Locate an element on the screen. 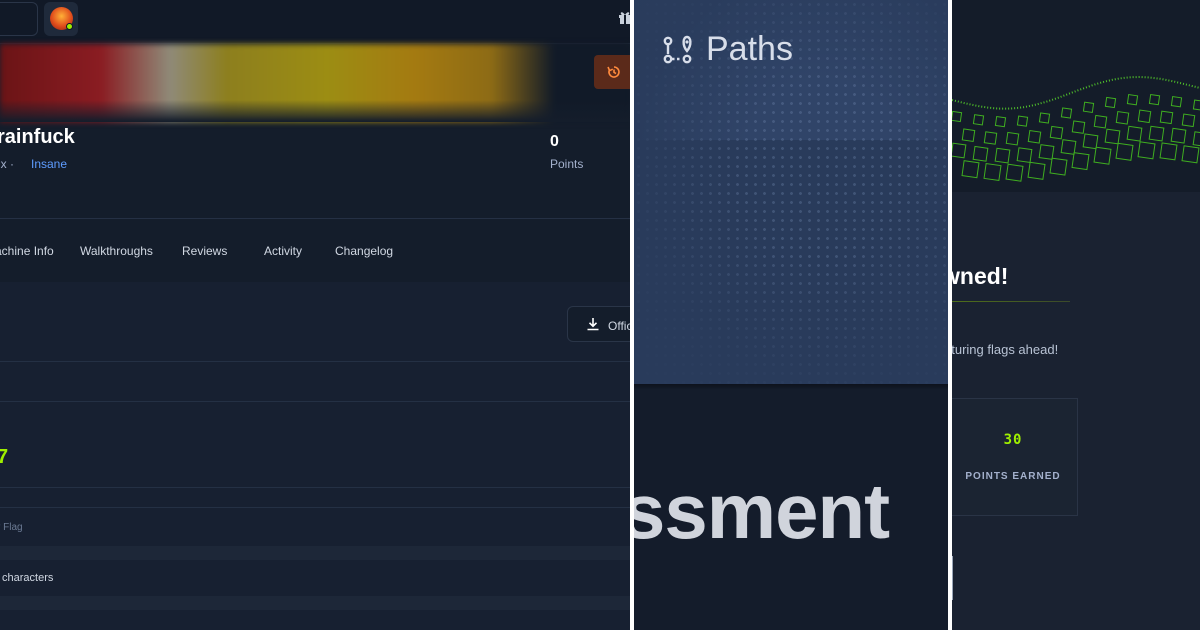 This screenshot has height=630, width=1200. paths-icon is located at coordinates (677, 49).